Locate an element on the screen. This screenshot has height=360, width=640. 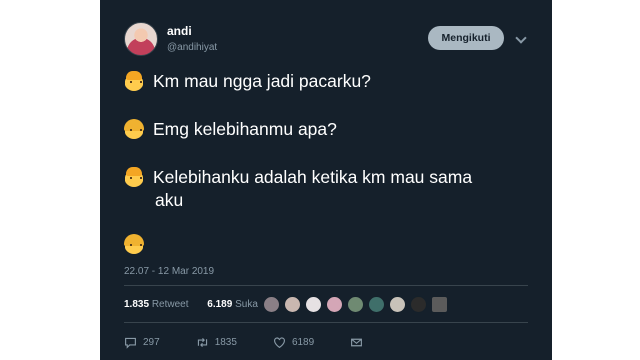
author-handle: @andihiyat is located at coordinates (192, 47).